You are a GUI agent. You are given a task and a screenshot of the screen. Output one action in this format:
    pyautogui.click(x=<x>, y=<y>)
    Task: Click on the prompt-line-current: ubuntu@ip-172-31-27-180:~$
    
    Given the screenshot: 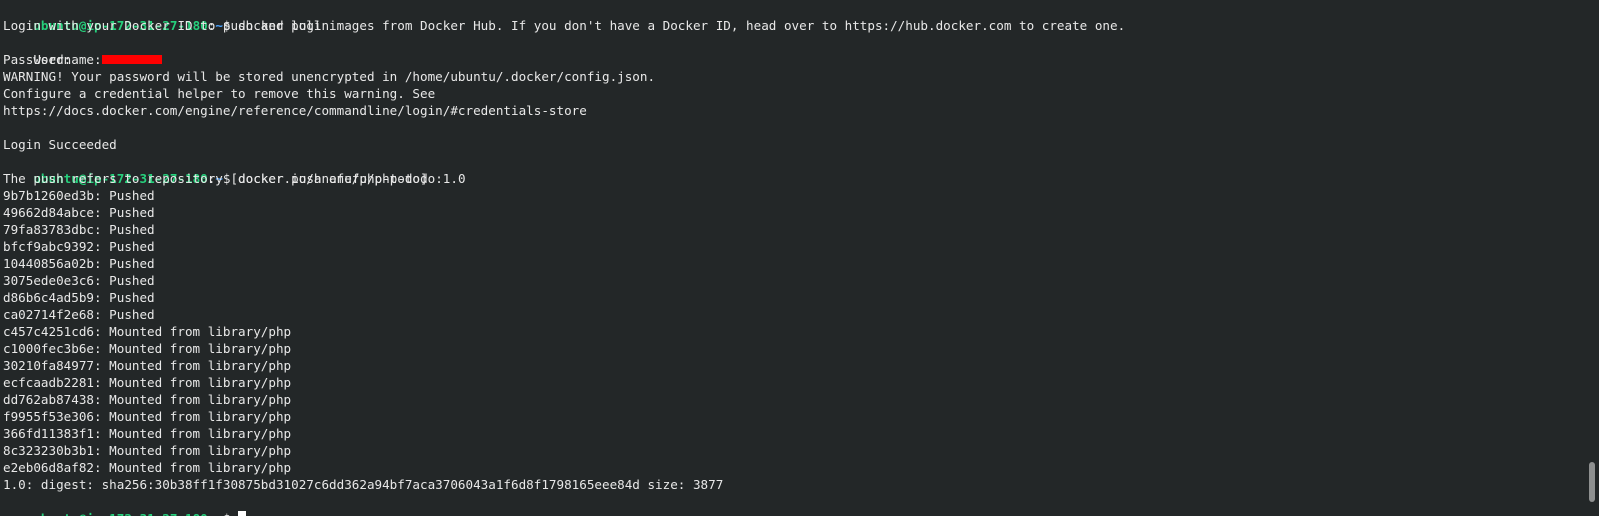 What is the action you would take?
    pyautogui.click(x=801, y=504)
    